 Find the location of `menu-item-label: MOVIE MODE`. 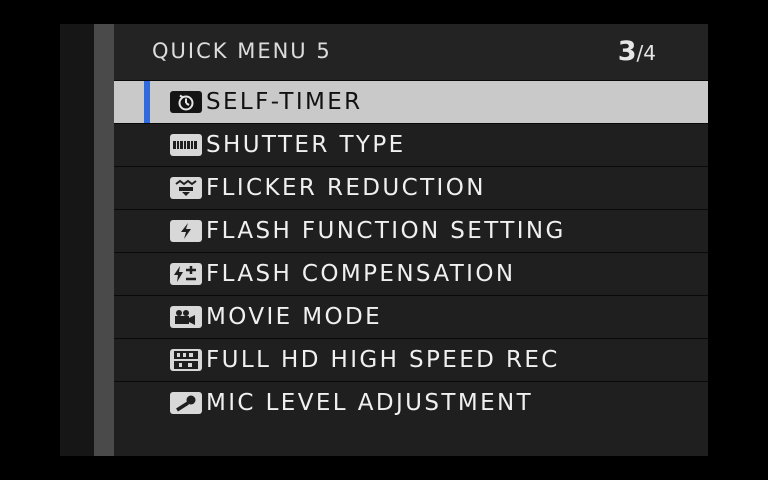

menu-item-label: MOVIE MODE is located at coordinates (294, 317).